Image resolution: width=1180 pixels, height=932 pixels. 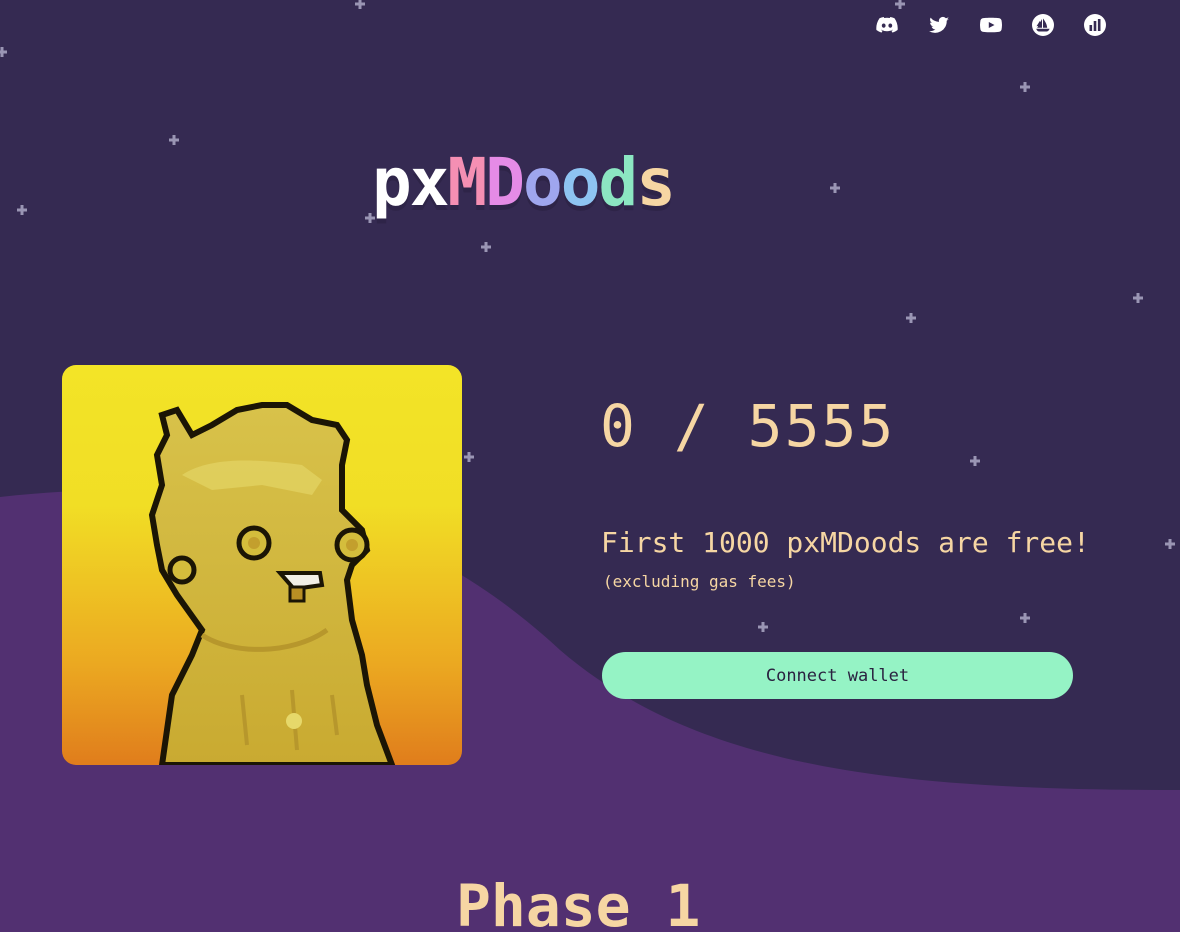 I want to click on site-logo: pxMDoods, so click(x=524, y=182).